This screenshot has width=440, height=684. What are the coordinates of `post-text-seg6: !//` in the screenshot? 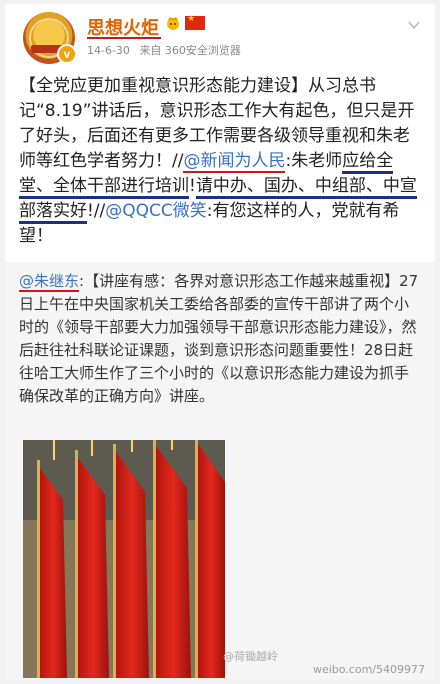 It's located at (96, 211).